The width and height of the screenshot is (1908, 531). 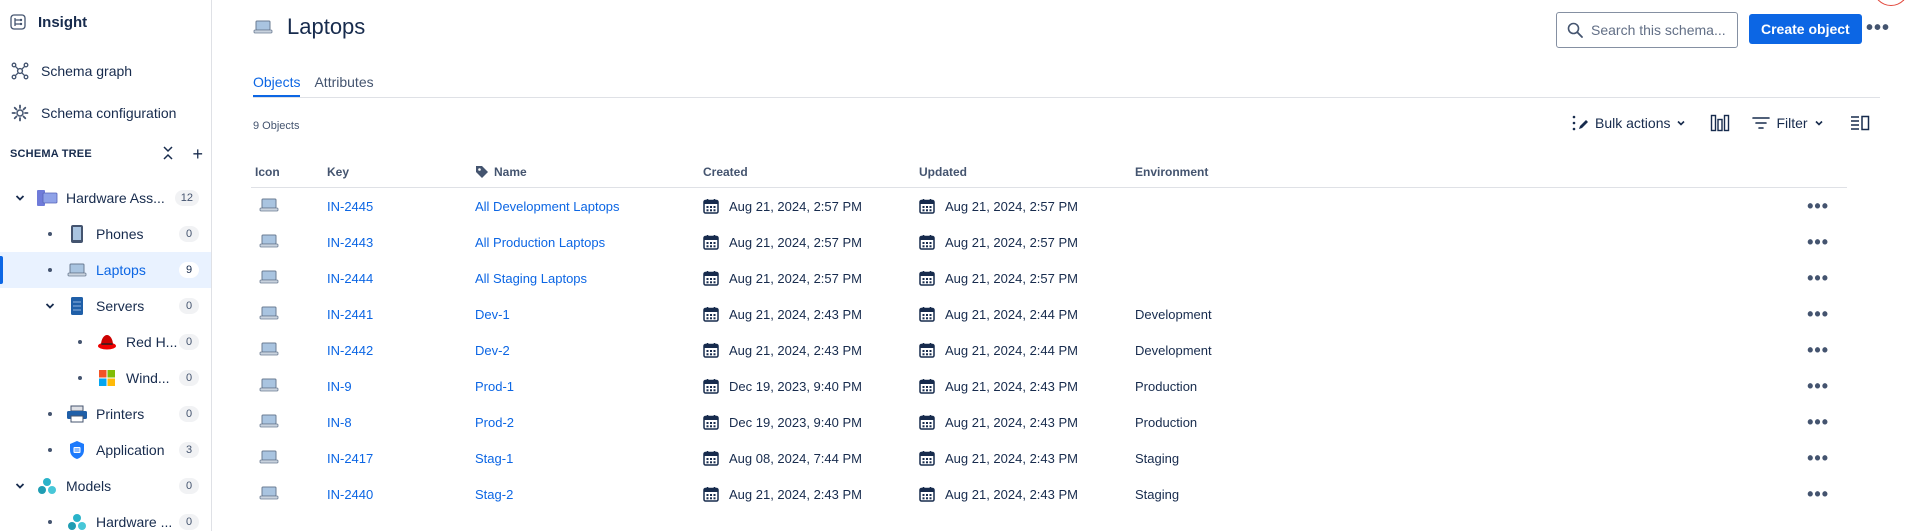 What do you see at coordinates (105, 414) in the screenshot?
I see `tree-item: Printers 0` at bounding box center [105, 414].